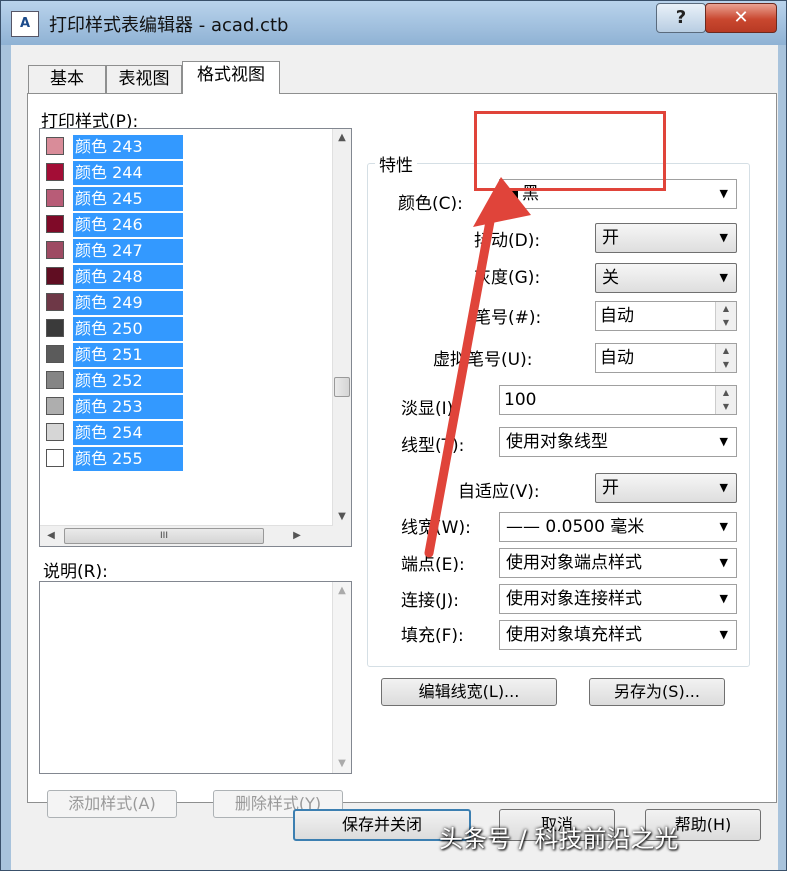 The image size is (787, 871). Describe the element at coordinates (477, 367) in the screenshot. I see `annotation-arrow-icon` at that location.